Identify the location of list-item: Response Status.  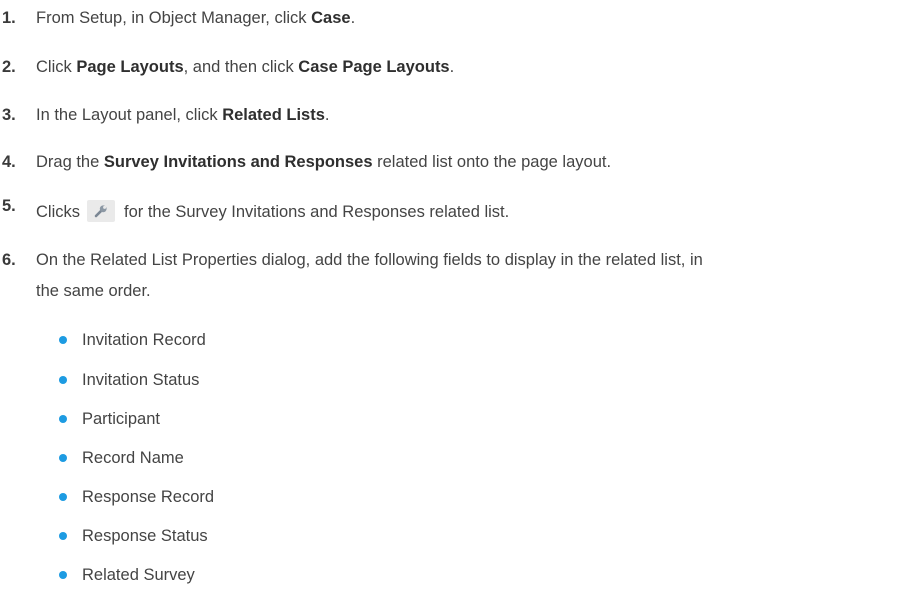
(133, 536).